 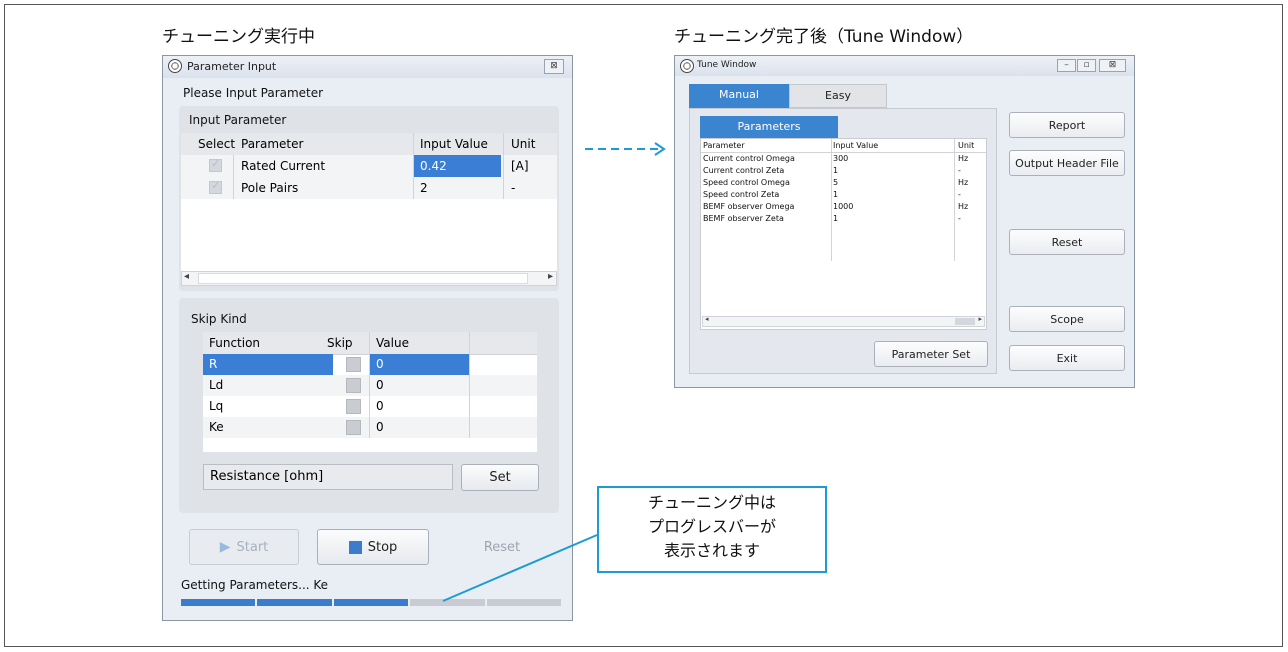 I want to click on play-icon: ▶, so click(x=225, y=547).